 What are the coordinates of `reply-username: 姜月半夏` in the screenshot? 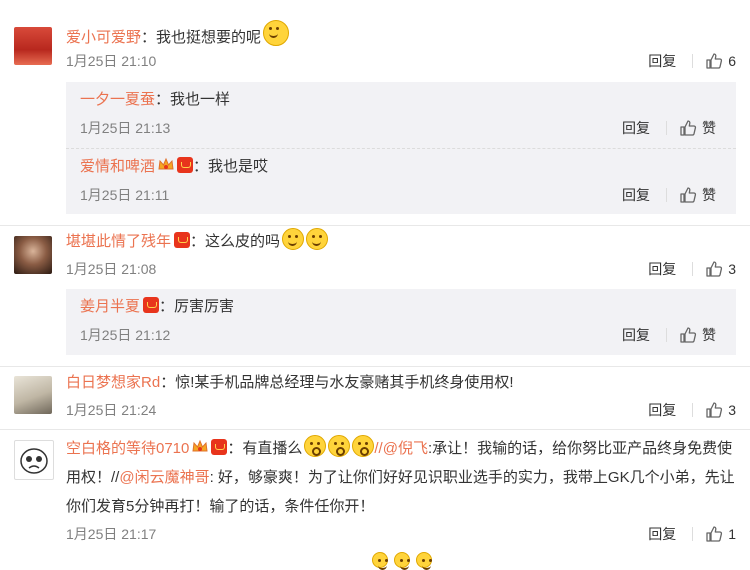 It's located at (110, 306).